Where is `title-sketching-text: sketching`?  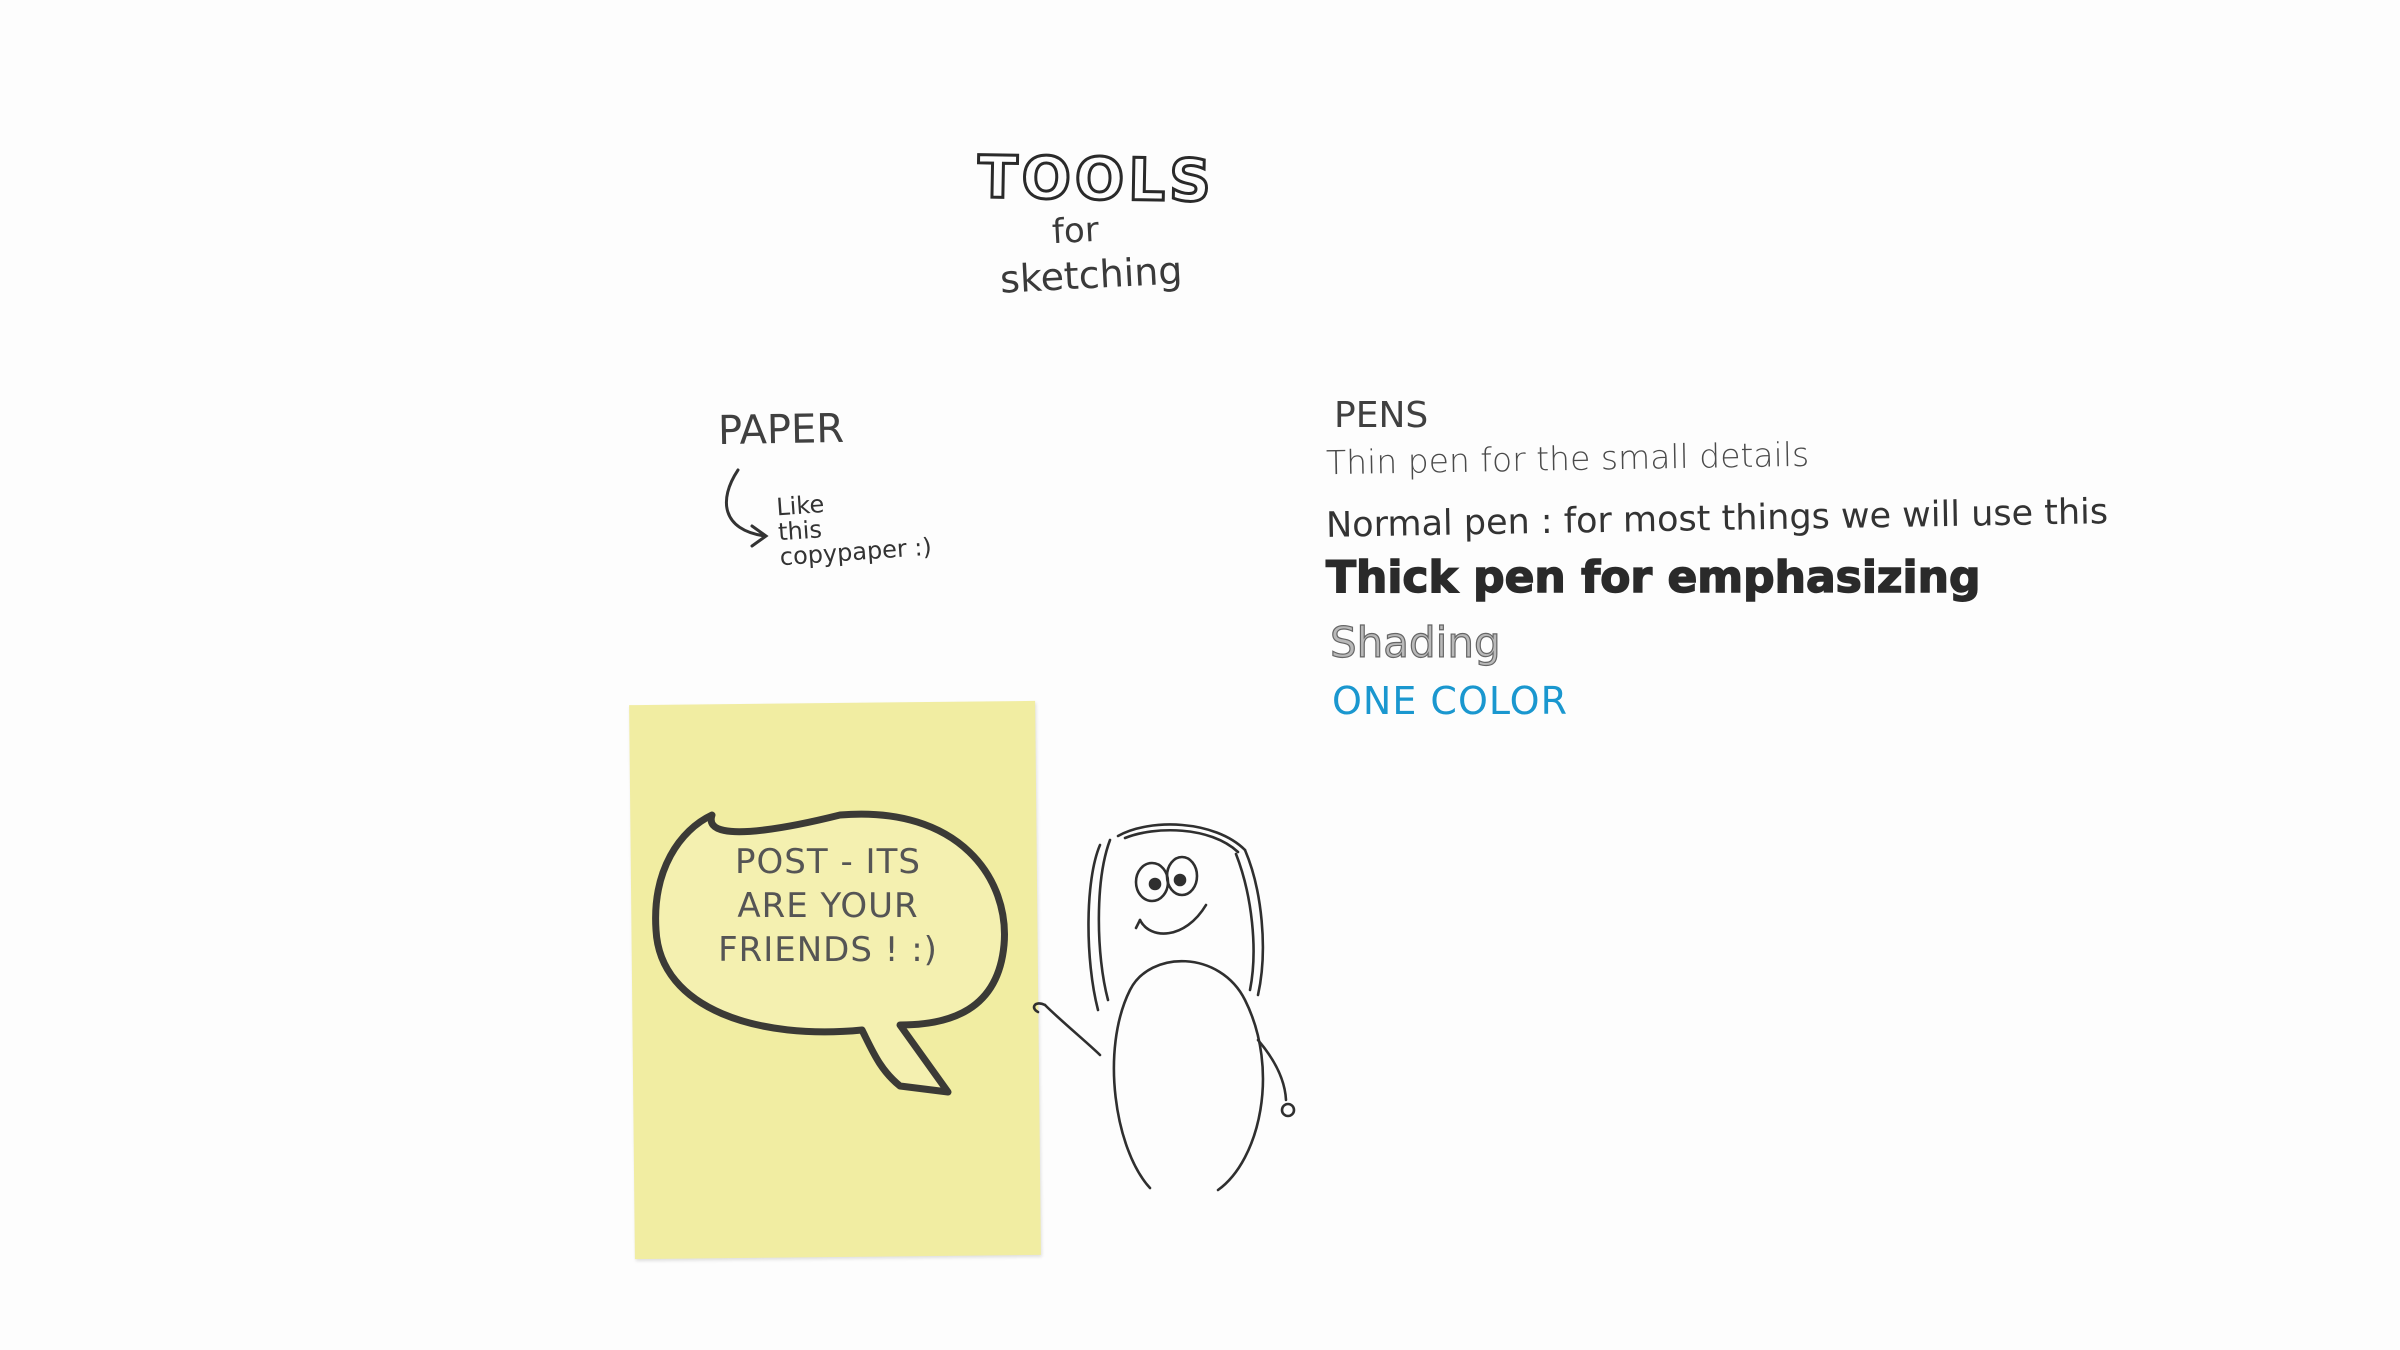
title-sketching-text: sketching is located at coordinates (1091, 275).